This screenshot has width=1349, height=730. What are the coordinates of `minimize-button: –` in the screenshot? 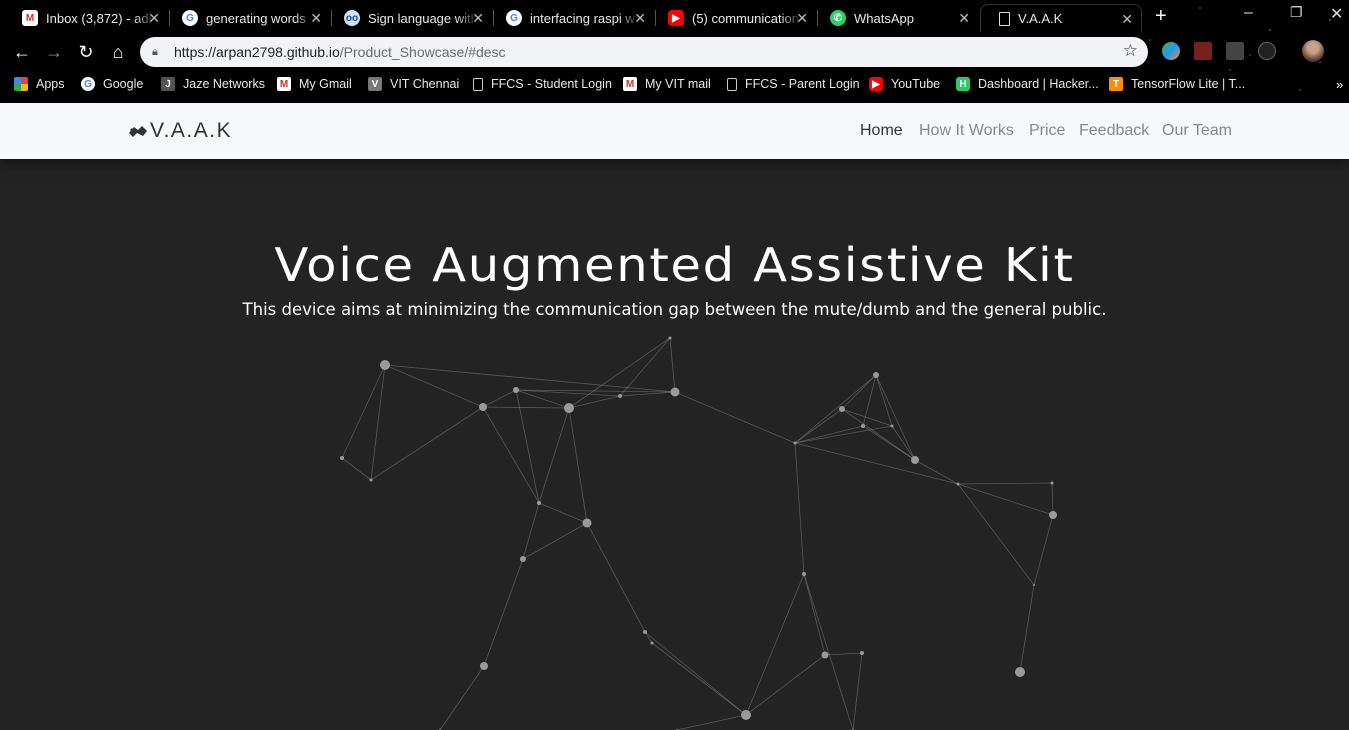 It's located at (1248, 13).